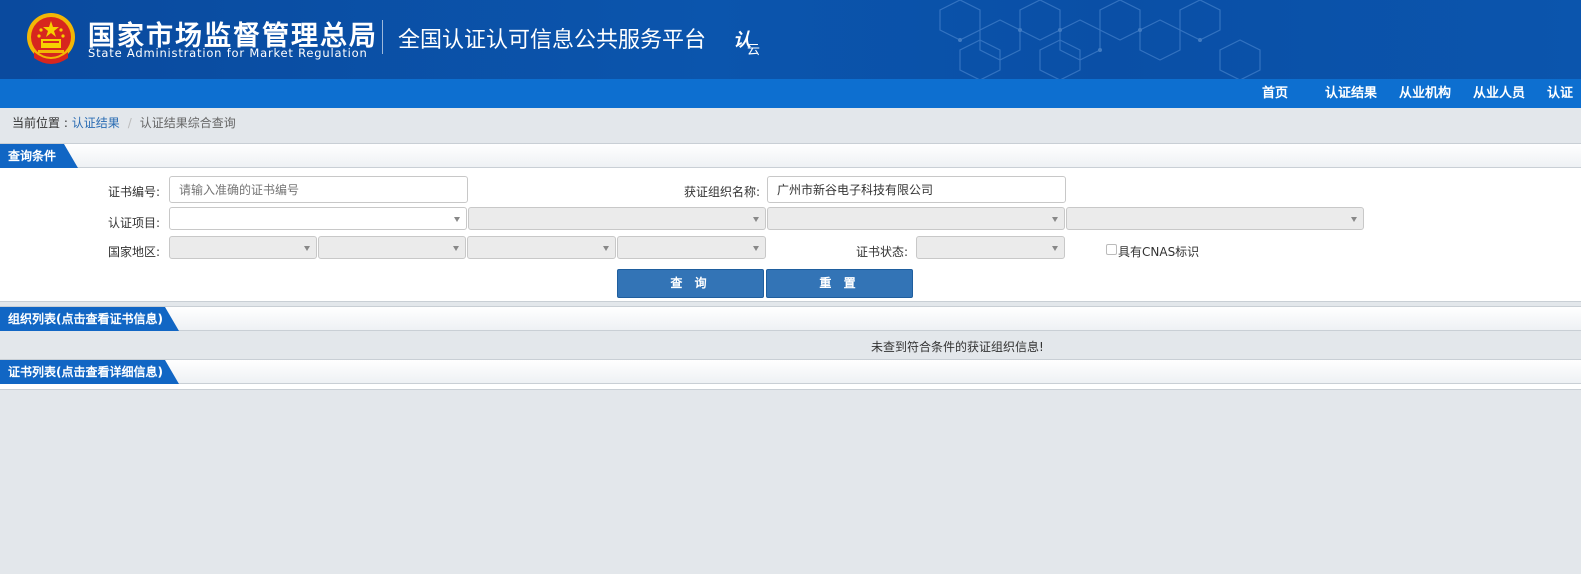  I want to click on breadcrumb-link-cert-results: 认证结果, so click(96, 123).